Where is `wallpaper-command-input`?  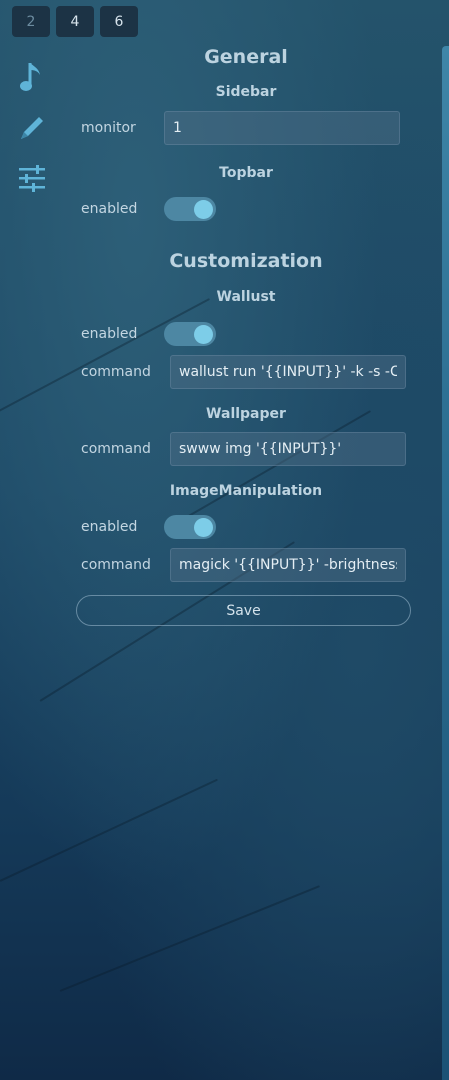 wallpaper-command-input is located at coordinates (288, 449).